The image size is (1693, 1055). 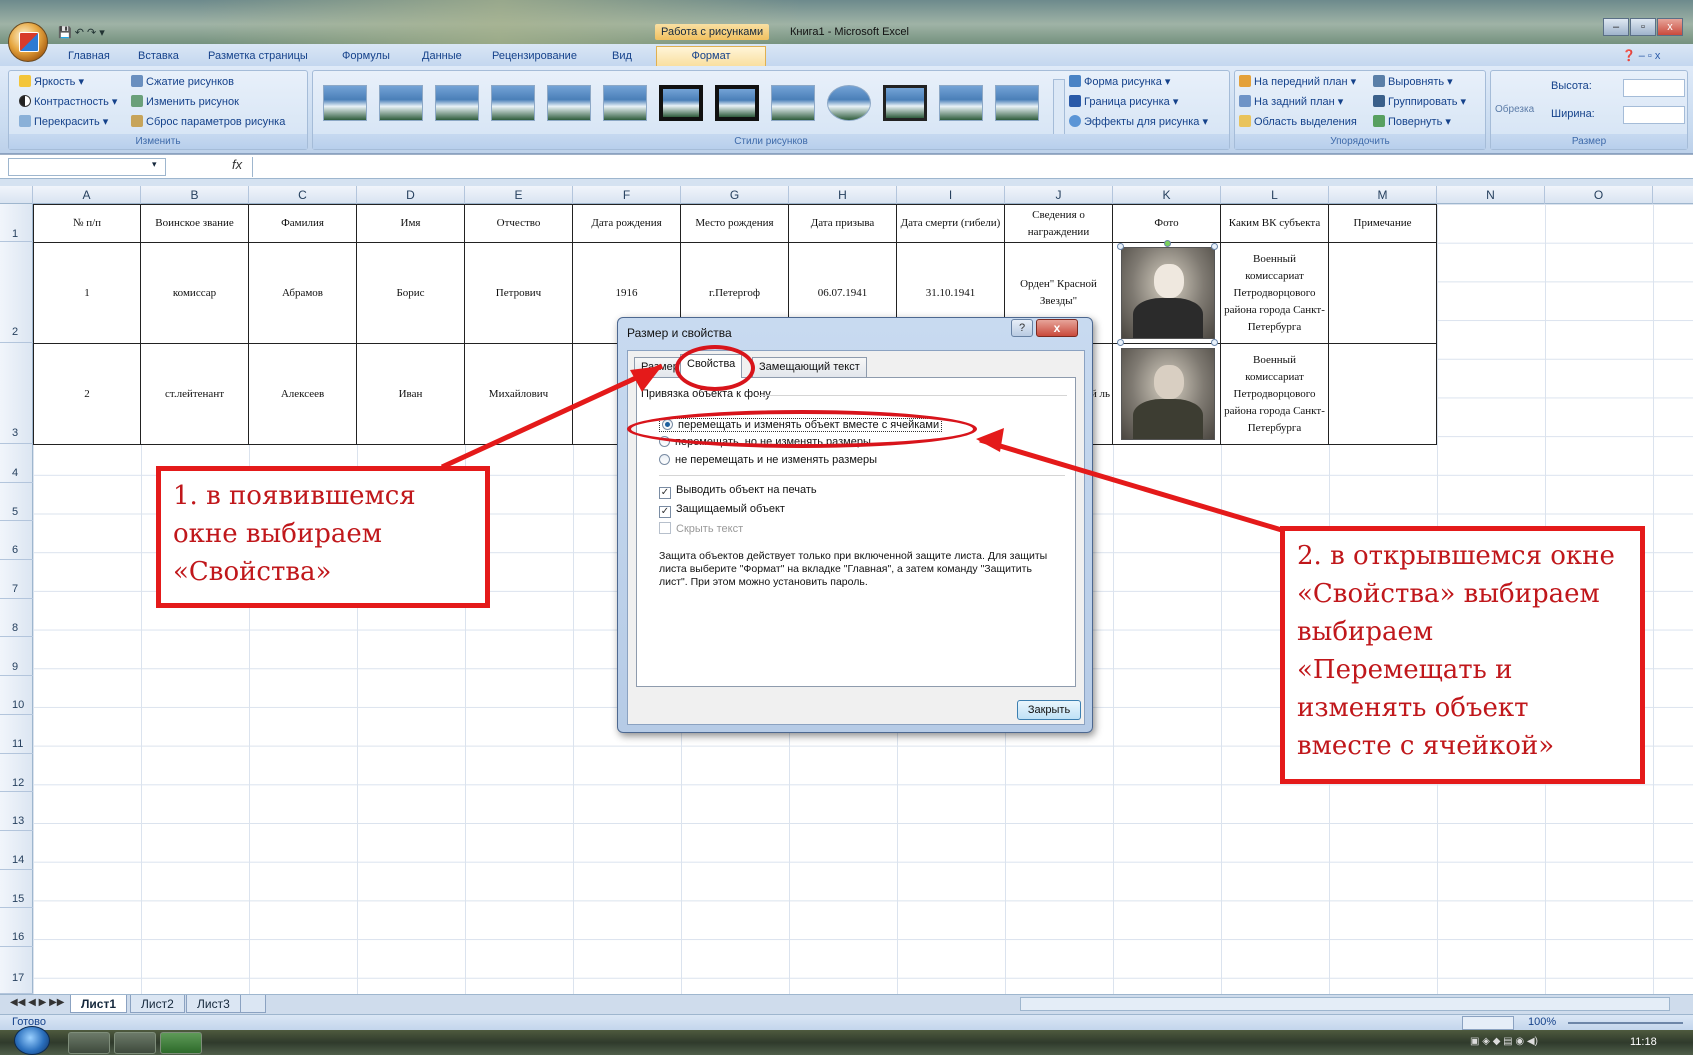 What do you see at coordinates (519, 293) in the screenshot?
I see `table-cell: Петрович` at bounding box center [519, 293].